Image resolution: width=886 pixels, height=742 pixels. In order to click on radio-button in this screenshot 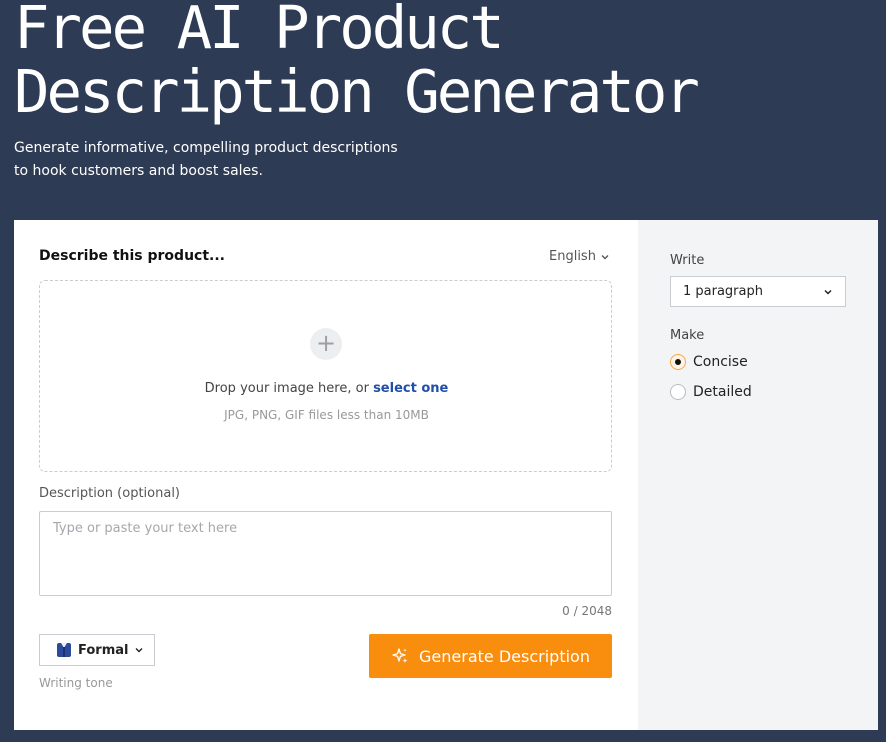, I will do `click(678, 392)`.